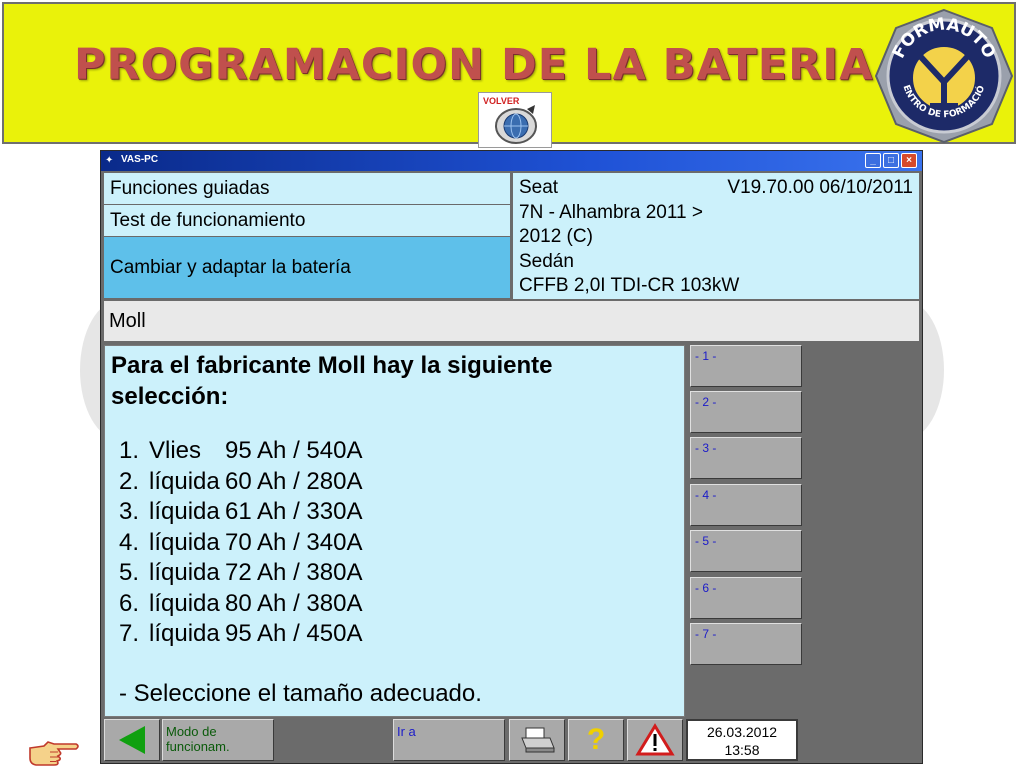  What do you see at coordinates (891, 160) in the screenshot?
I see `maximize-button: □` at bounding box center [891, 160].